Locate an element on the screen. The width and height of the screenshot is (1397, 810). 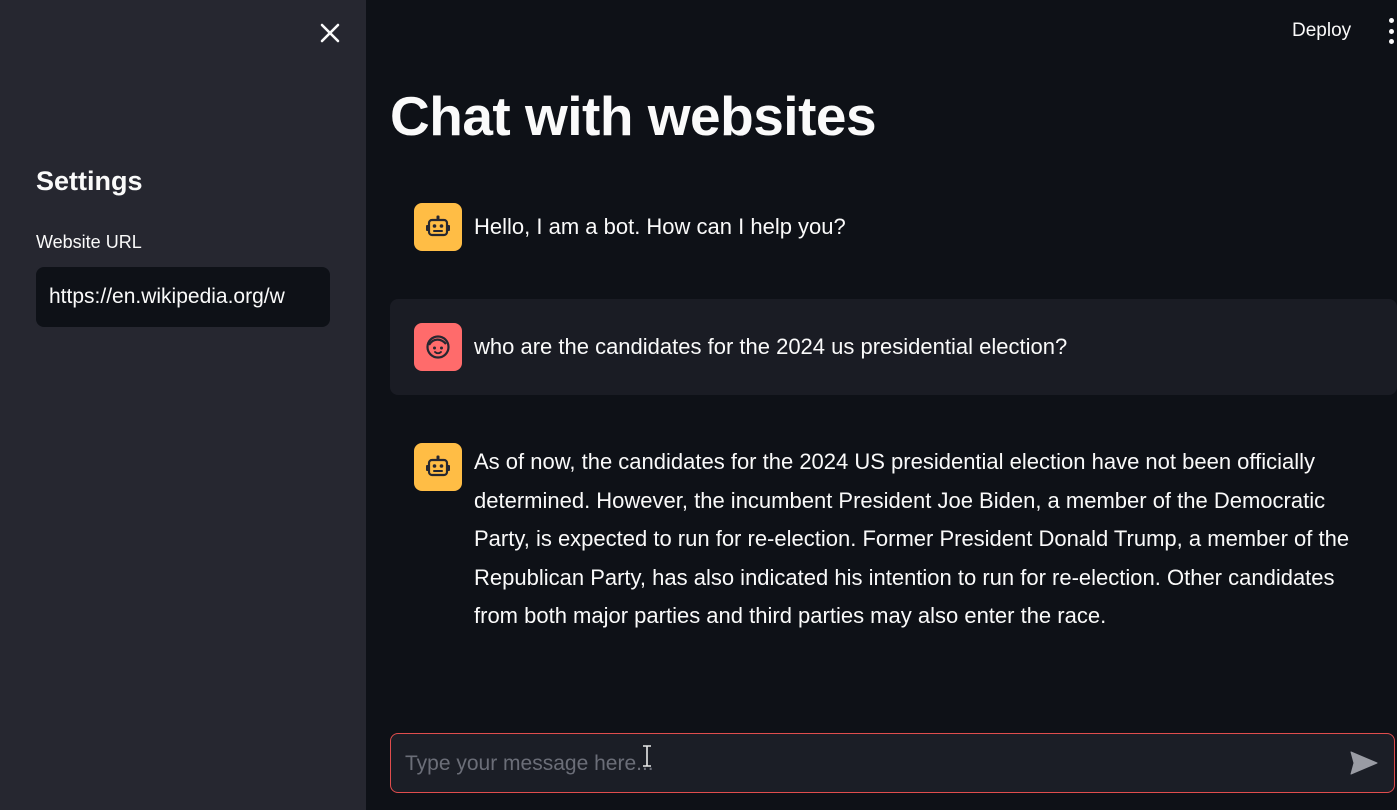
text-cursor-icon is located at coordinates (647, 756).